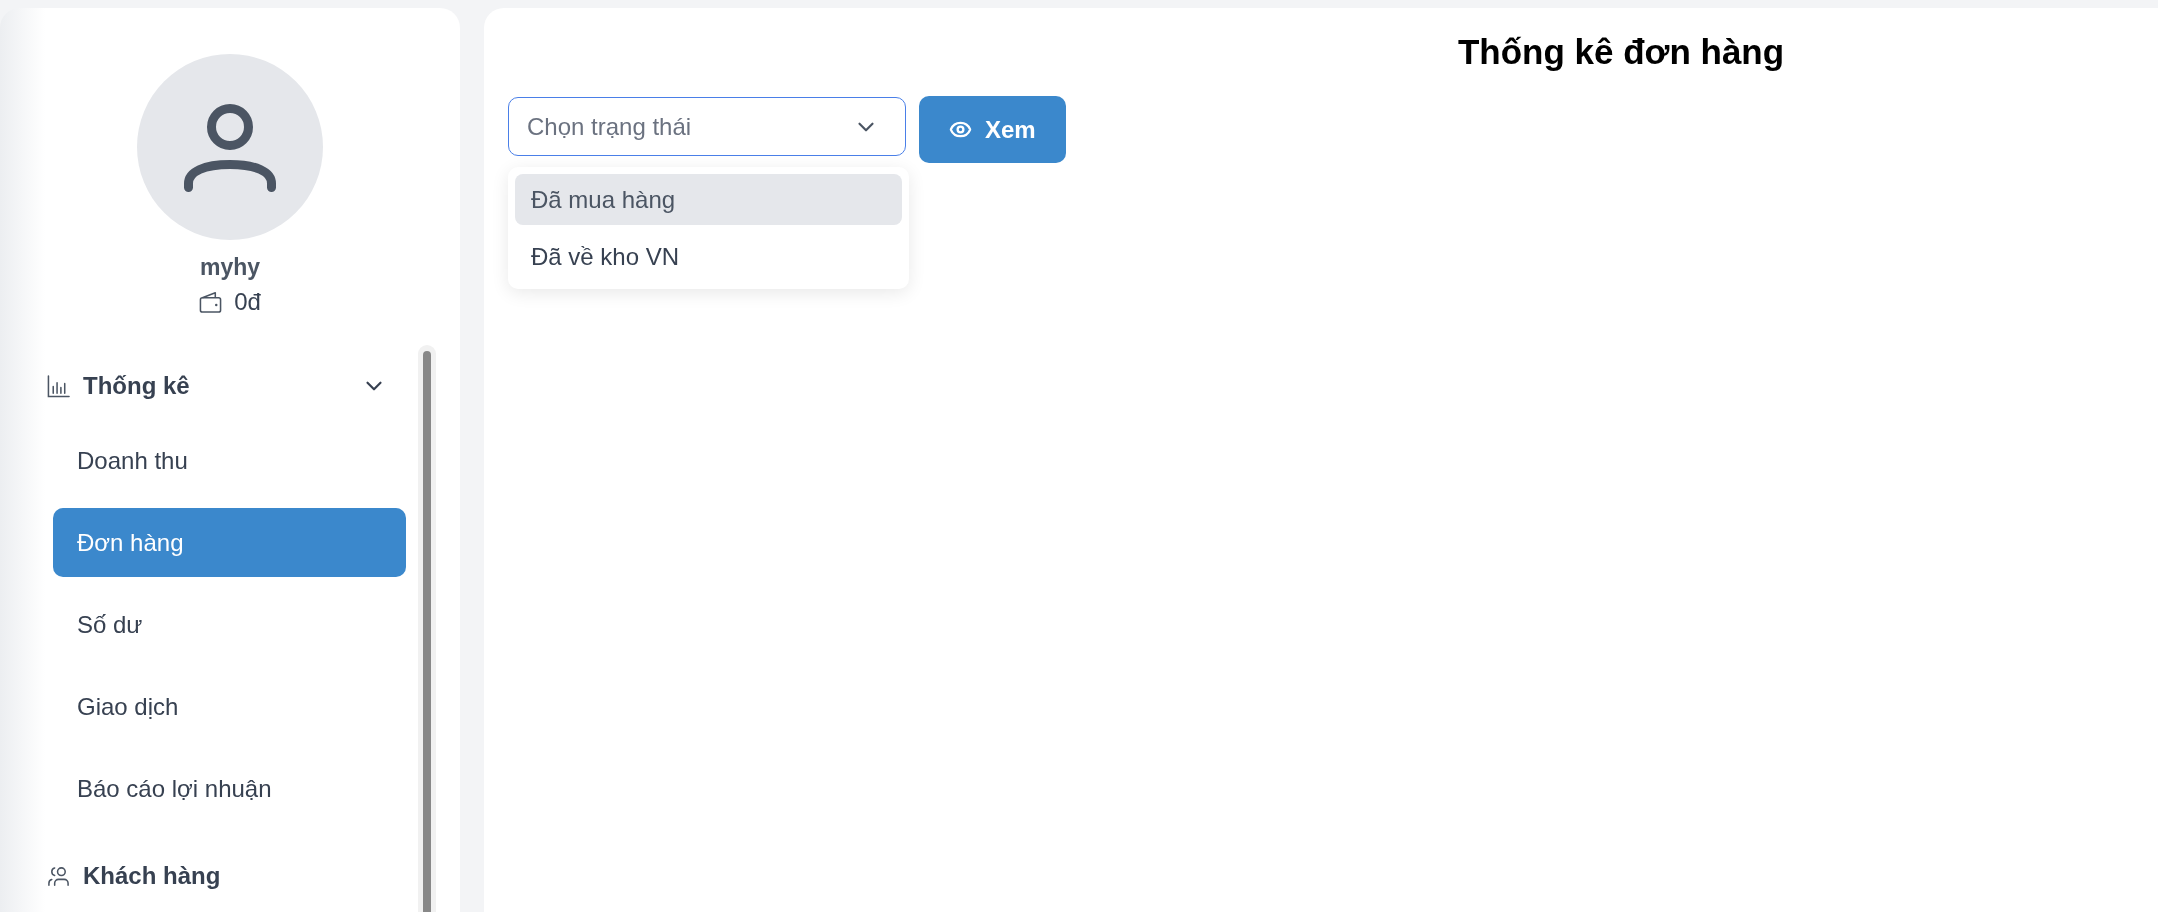 The width and height of the screenshot is (2158, 912). Describe the element at coordinates (229, 706) in the screenshot. I see `menu-item: Giao dịch` at that location.